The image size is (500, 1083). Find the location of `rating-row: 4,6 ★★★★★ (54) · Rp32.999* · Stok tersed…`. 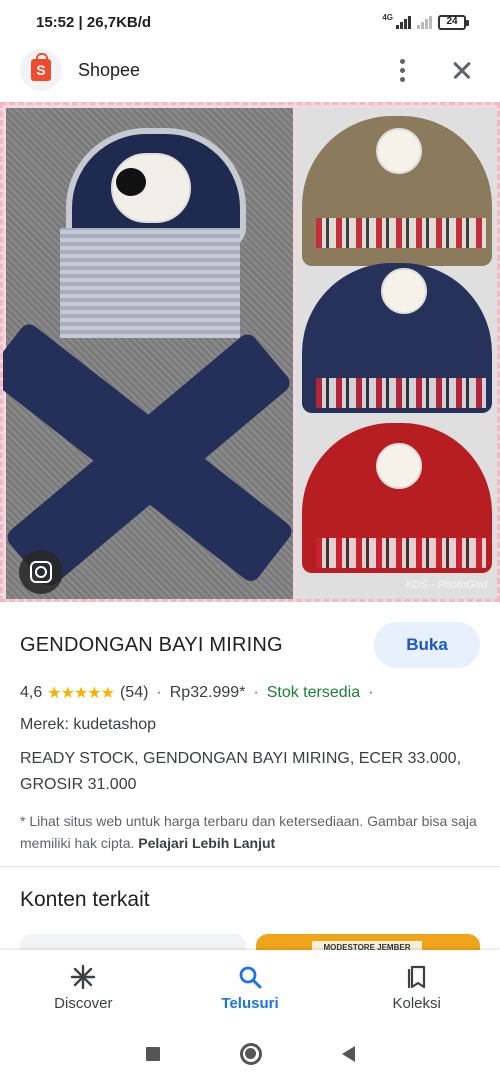

rating-row: 4,6 ★★★★★ (54) · Rp32.999* · Stok tersed… is located at coordinates (250, 693).